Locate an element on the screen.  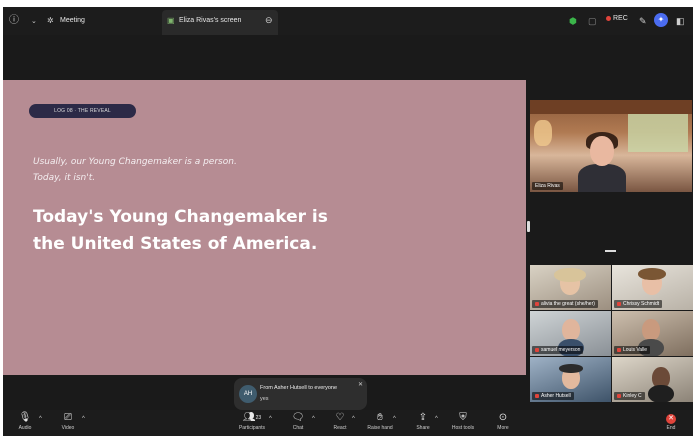
end-meeting-button: ✕ End is located at coordinates (671, 422).